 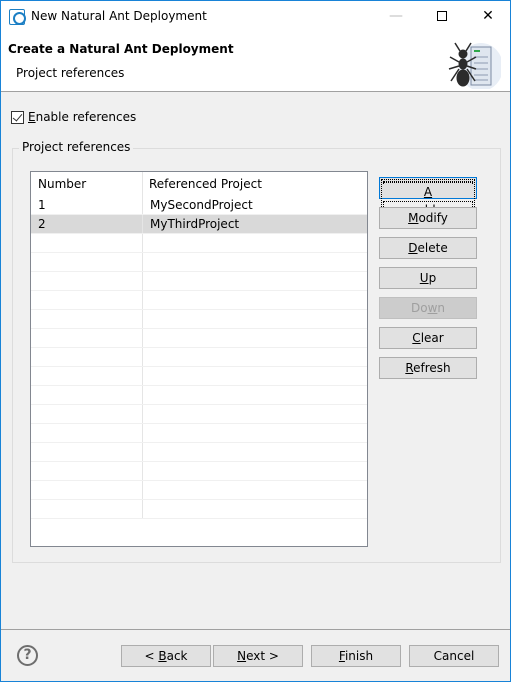 I want to click on close-icon: ✕, so click(x=488, y=16).